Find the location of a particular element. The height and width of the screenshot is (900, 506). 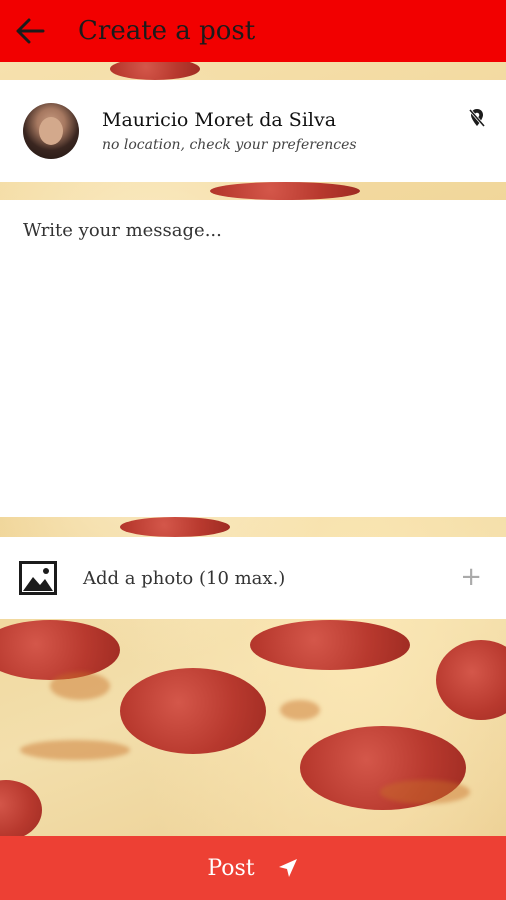

back-button is located at coordinates (30, 31).